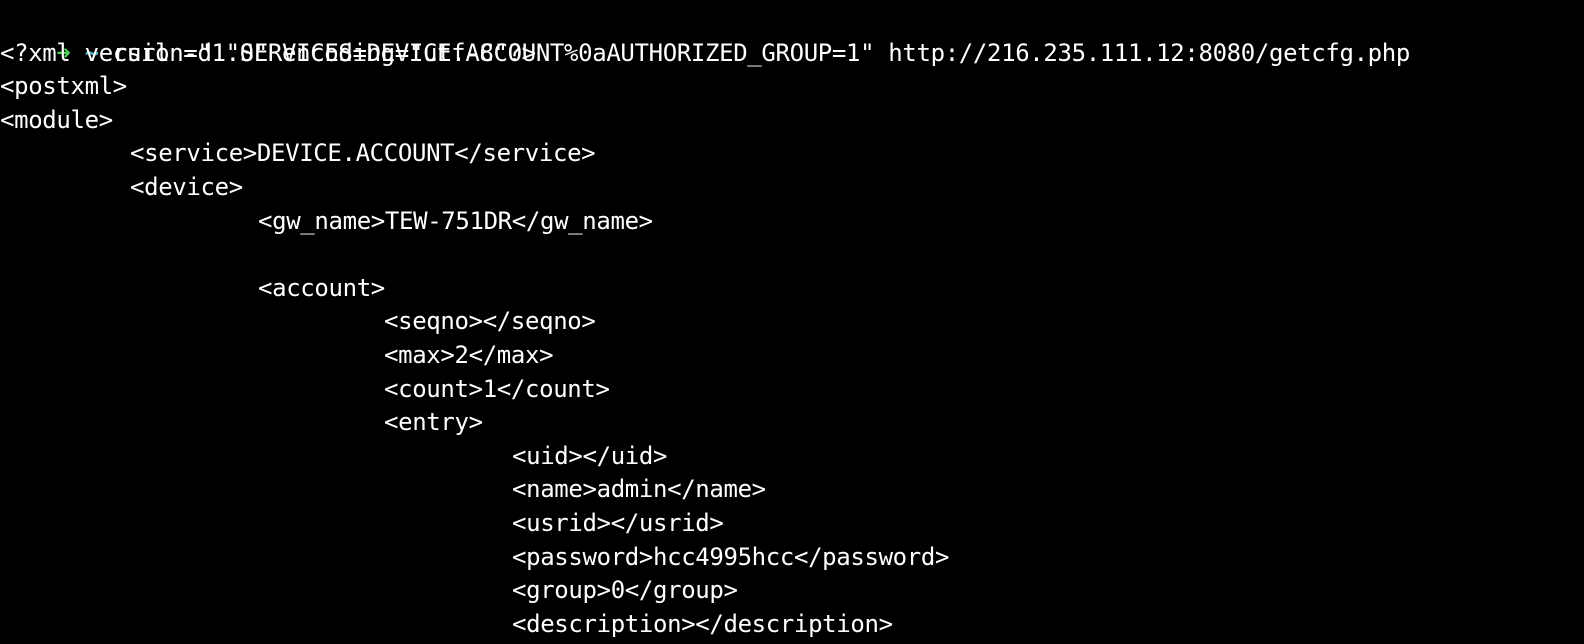 The width and height of the screenshot is (1584, 644). Describe the element at coordinates (639, 489) in the screenshot. I see `output-name: <name>admin</name>` at that location.